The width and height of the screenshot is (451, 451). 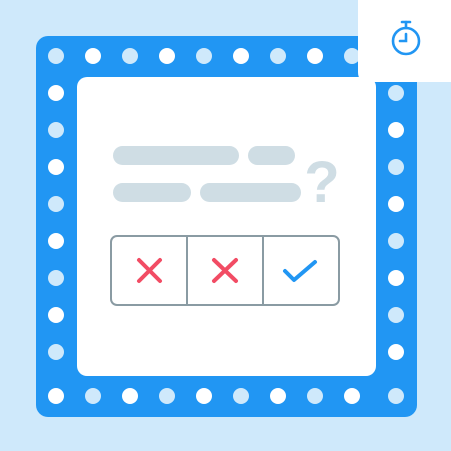 I want to click on timer-badge, so click(x=404, y=41).